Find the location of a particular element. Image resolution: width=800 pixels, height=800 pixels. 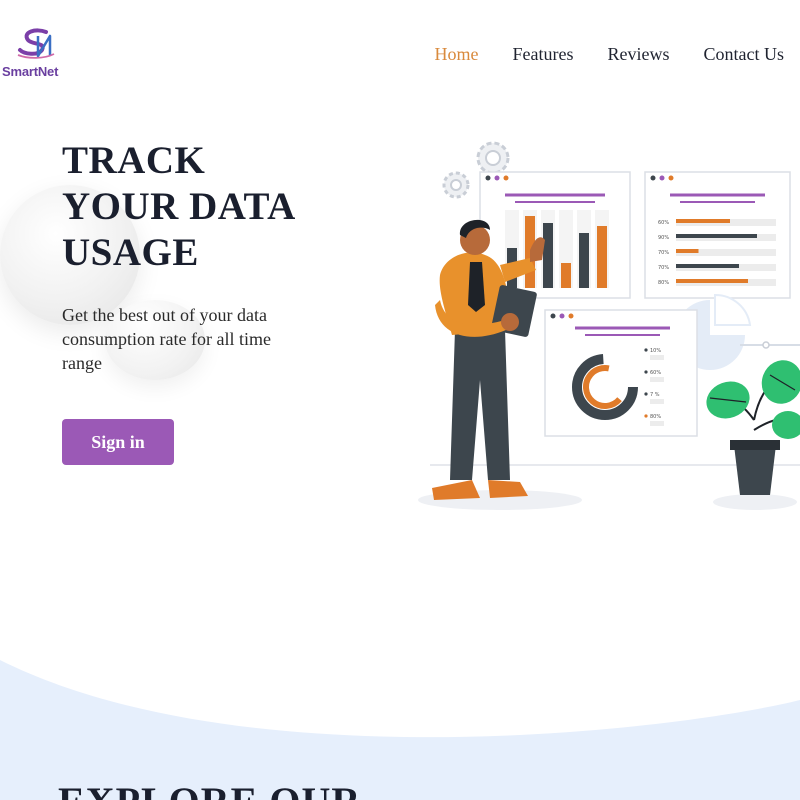

nav-contact-us: Contact Us is located at coordinates (744, 54).